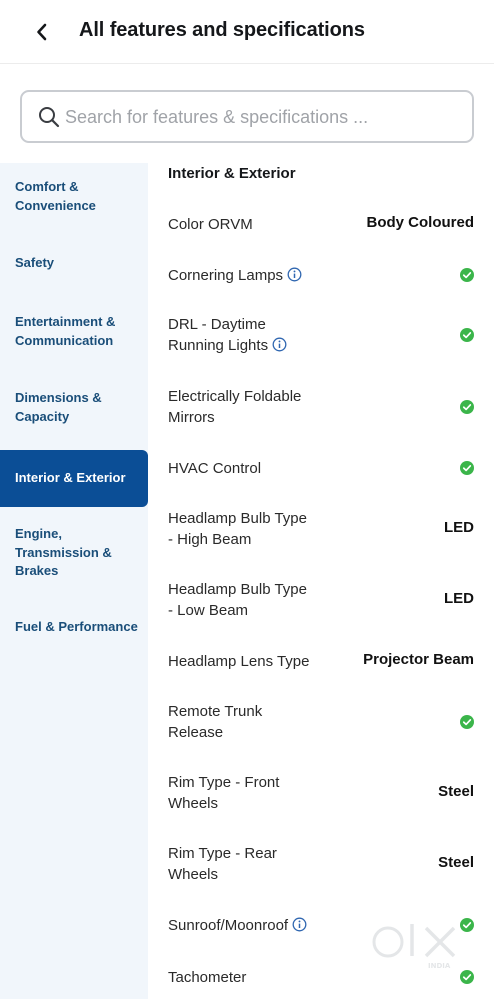  I want to click on spec-label: Electrically Foldable Mirrors, so click(234, 407).